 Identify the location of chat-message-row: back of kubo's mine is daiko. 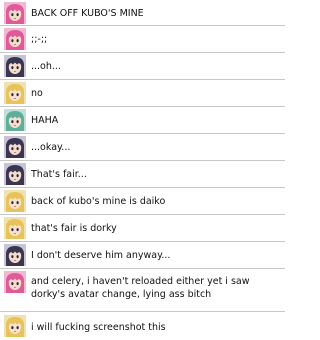
(142, 201).